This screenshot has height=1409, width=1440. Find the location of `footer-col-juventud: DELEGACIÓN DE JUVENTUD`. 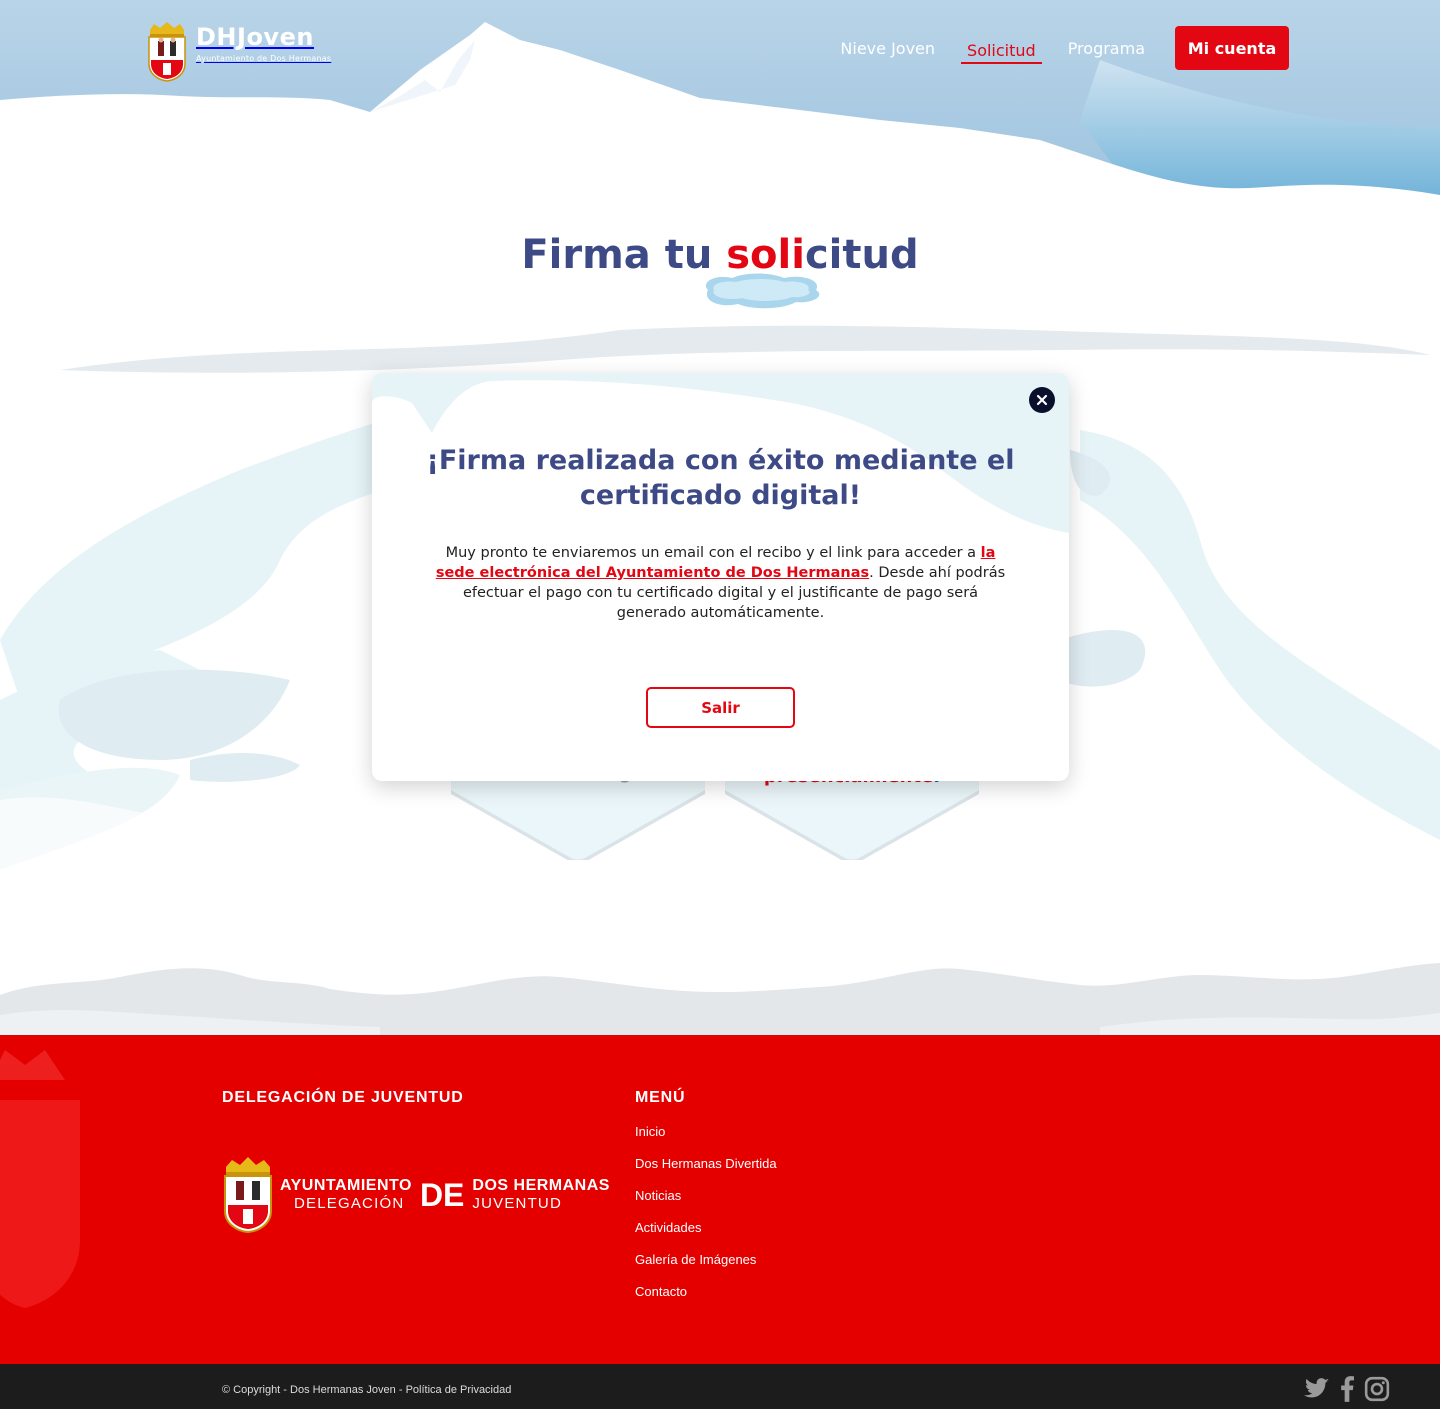

footer-col-juventud: DELEGACIÓN DE JUVENTUD is located at coordinates (343, 1098).